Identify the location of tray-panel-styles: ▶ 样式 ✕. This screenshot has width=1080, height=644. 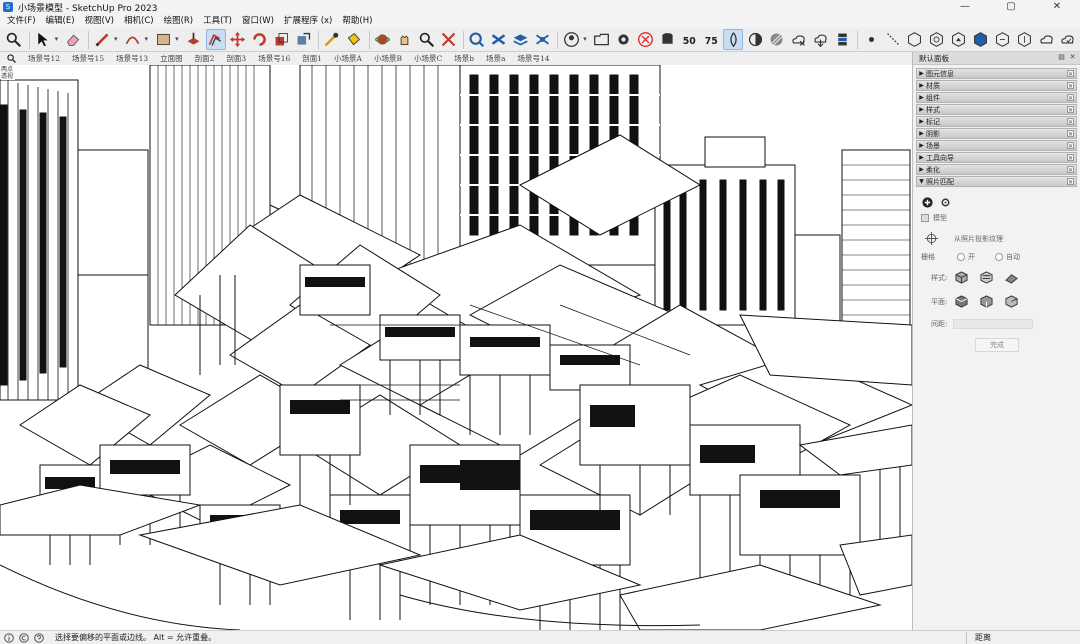
(996, 109).